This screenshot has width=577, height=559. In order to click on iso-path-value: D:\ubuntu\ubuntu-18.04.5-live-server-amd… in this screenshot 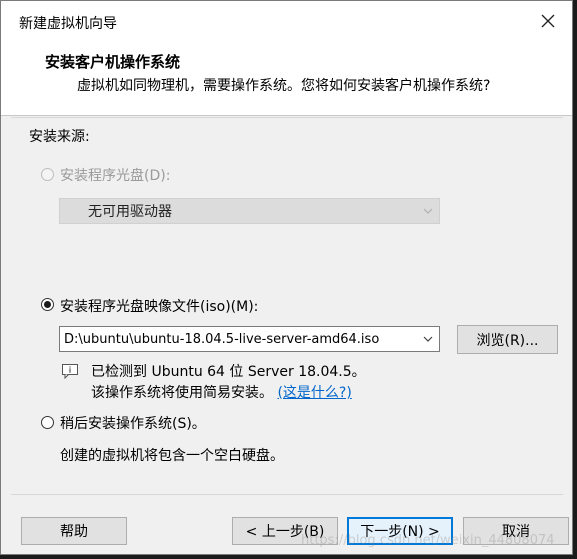, I will do `click(222, 339)`.